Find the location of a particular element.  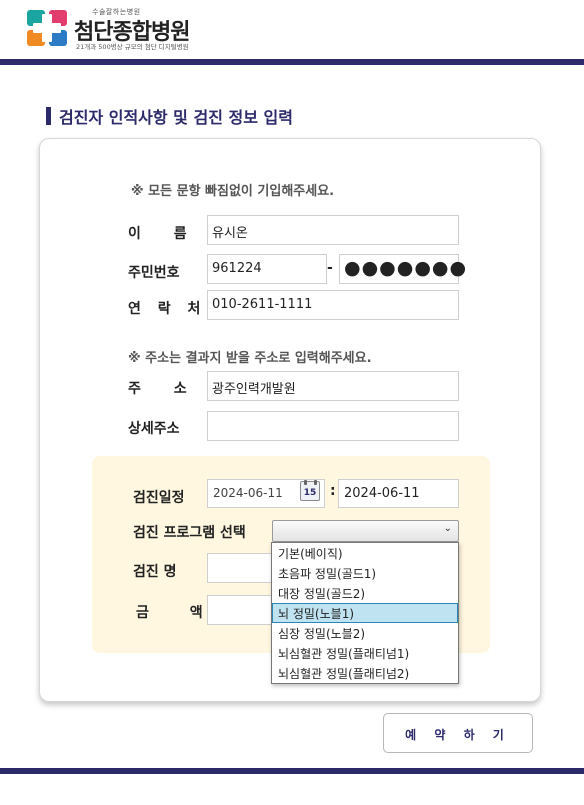

rrn-front-input: 961224 is located at coordinates (267, 269).